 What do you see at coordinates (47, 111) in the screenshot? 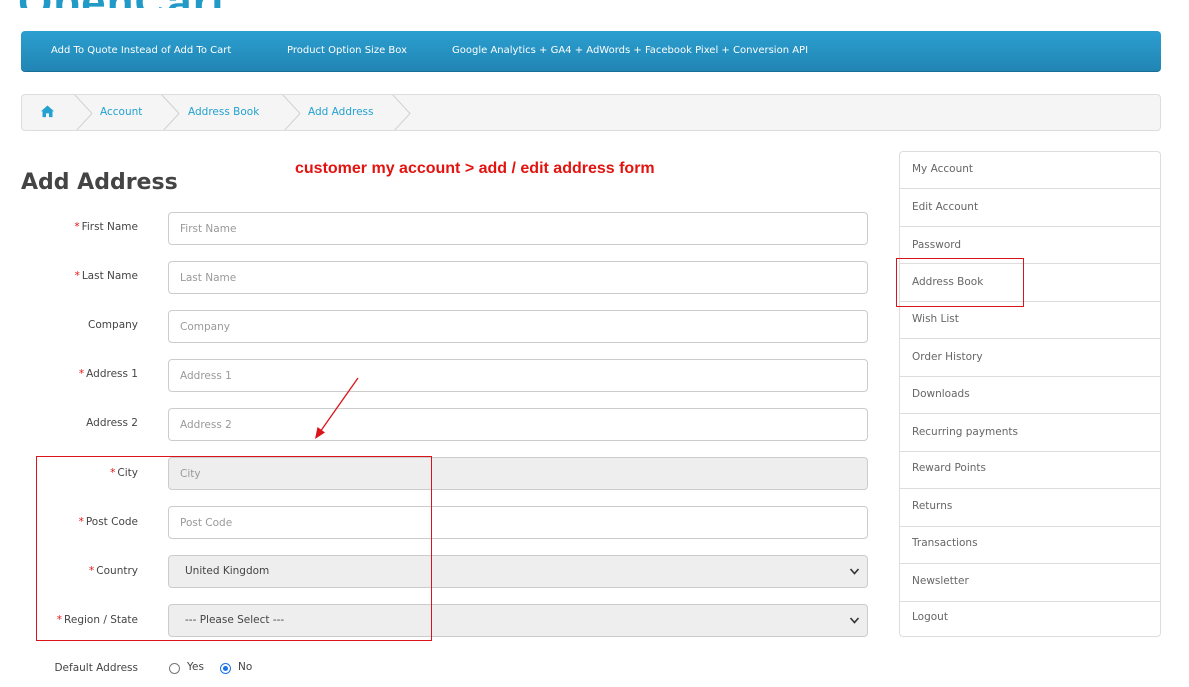
I see `home-icon` at bounding box center [47, 111].